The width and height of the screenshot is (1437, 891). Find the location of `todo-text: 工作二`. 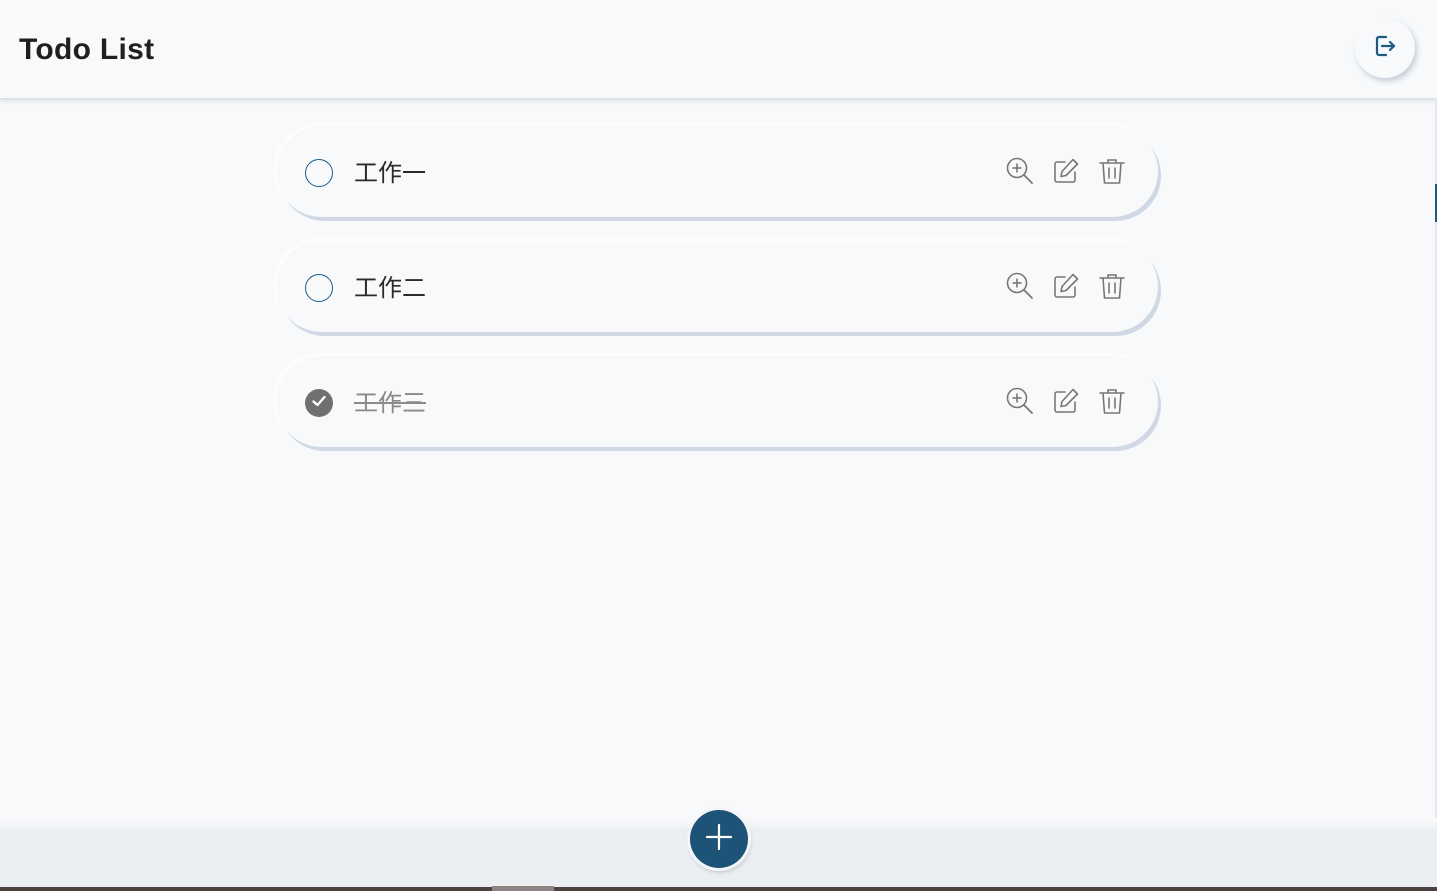

todo-text: 工作二 is located at coordinates (390, 288).